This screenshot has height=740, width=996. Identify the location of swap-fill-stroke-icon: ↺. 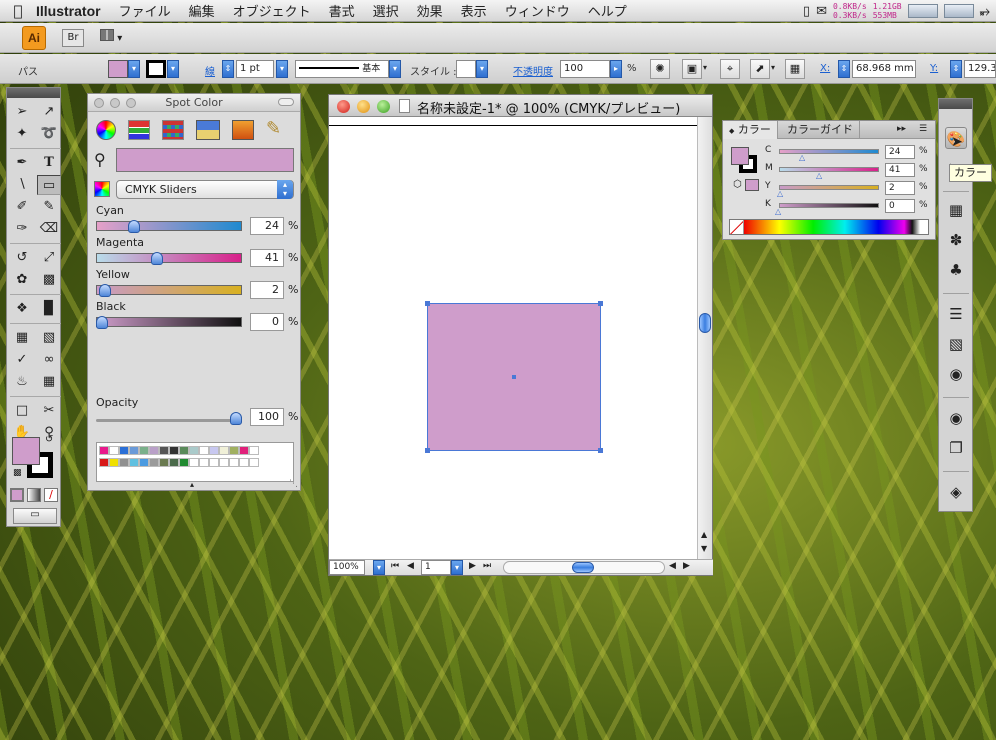
(49, 439).